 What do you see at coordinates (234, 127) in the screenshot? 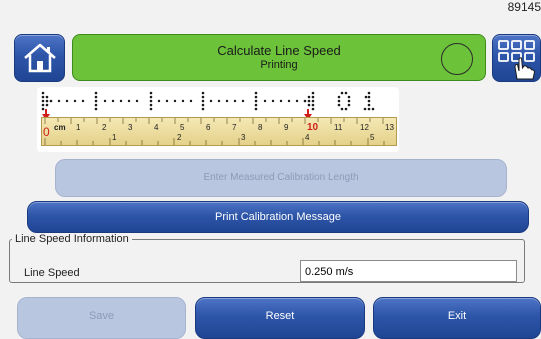
I see `ruler-cm-label-7: 7` at bounding box center [234, 127].